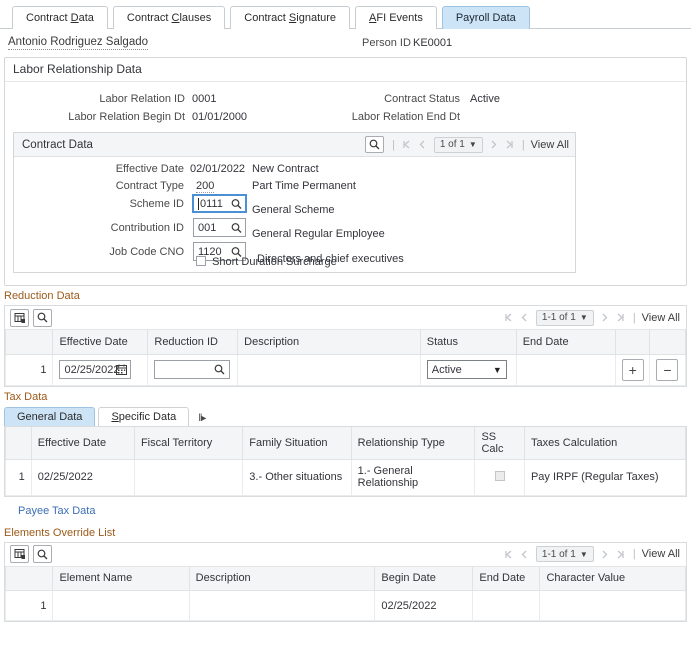  Describe the element at coordinates (149, 169) in the screenshot. I see `effective-date-label: Effective Date` at that location.